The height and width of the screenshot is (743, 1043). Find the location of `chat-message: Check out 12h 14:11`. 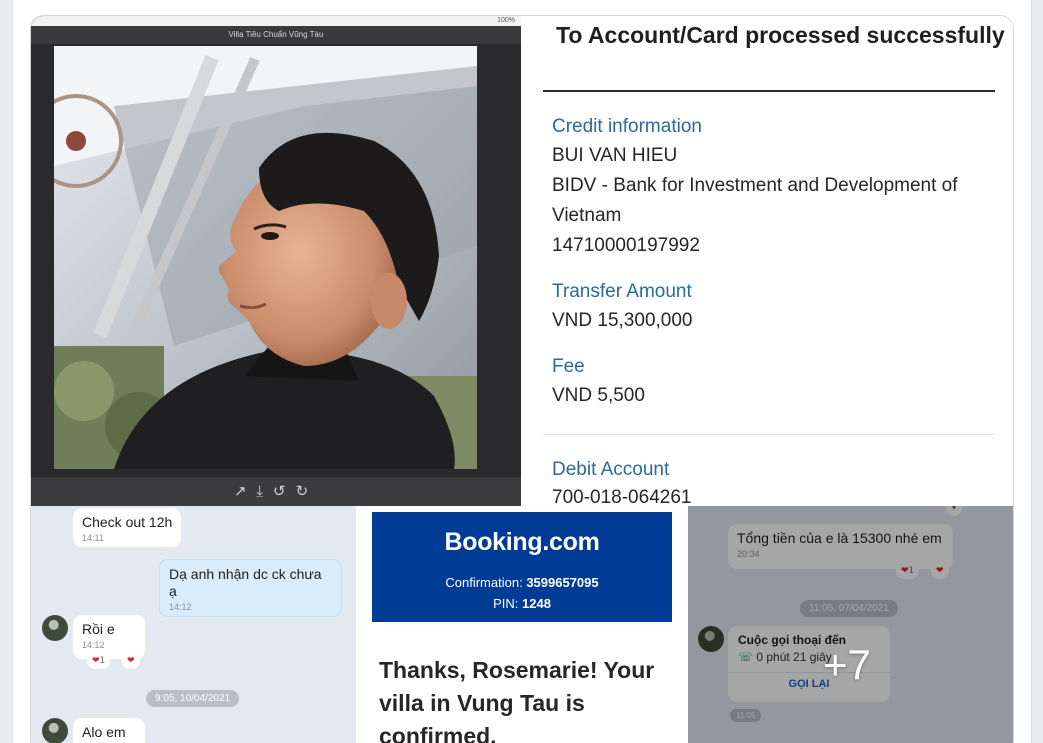

chat-message: Check out 12h 14:11 is located at coordinates (127, 527).